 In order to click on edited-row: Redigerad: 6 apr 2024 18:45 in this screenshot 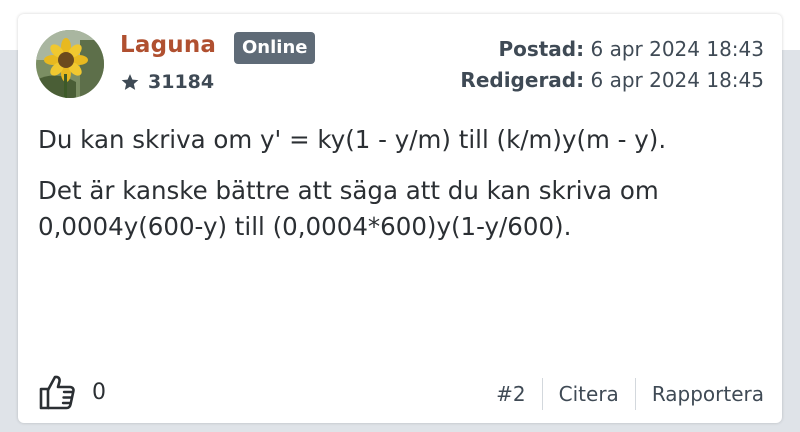, I will do `click(612, 80)`.